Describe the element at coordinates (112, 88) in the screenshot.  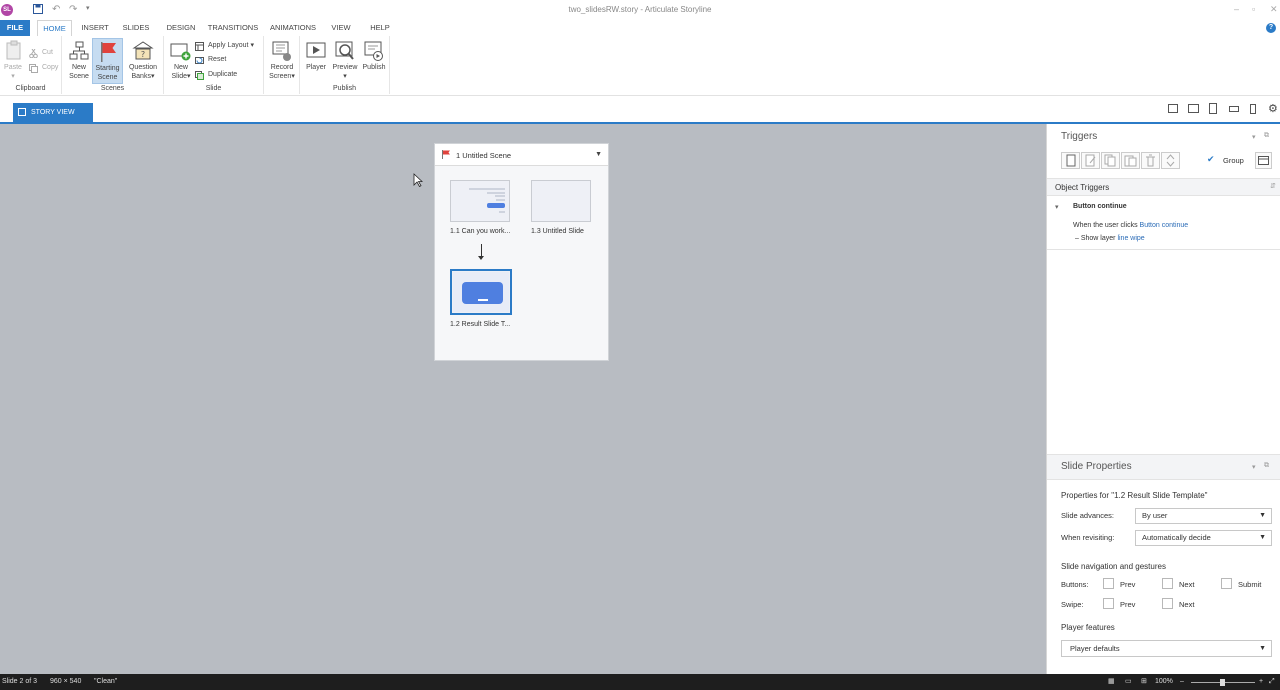
I see `scenes-group-label: Scenes` at that location.